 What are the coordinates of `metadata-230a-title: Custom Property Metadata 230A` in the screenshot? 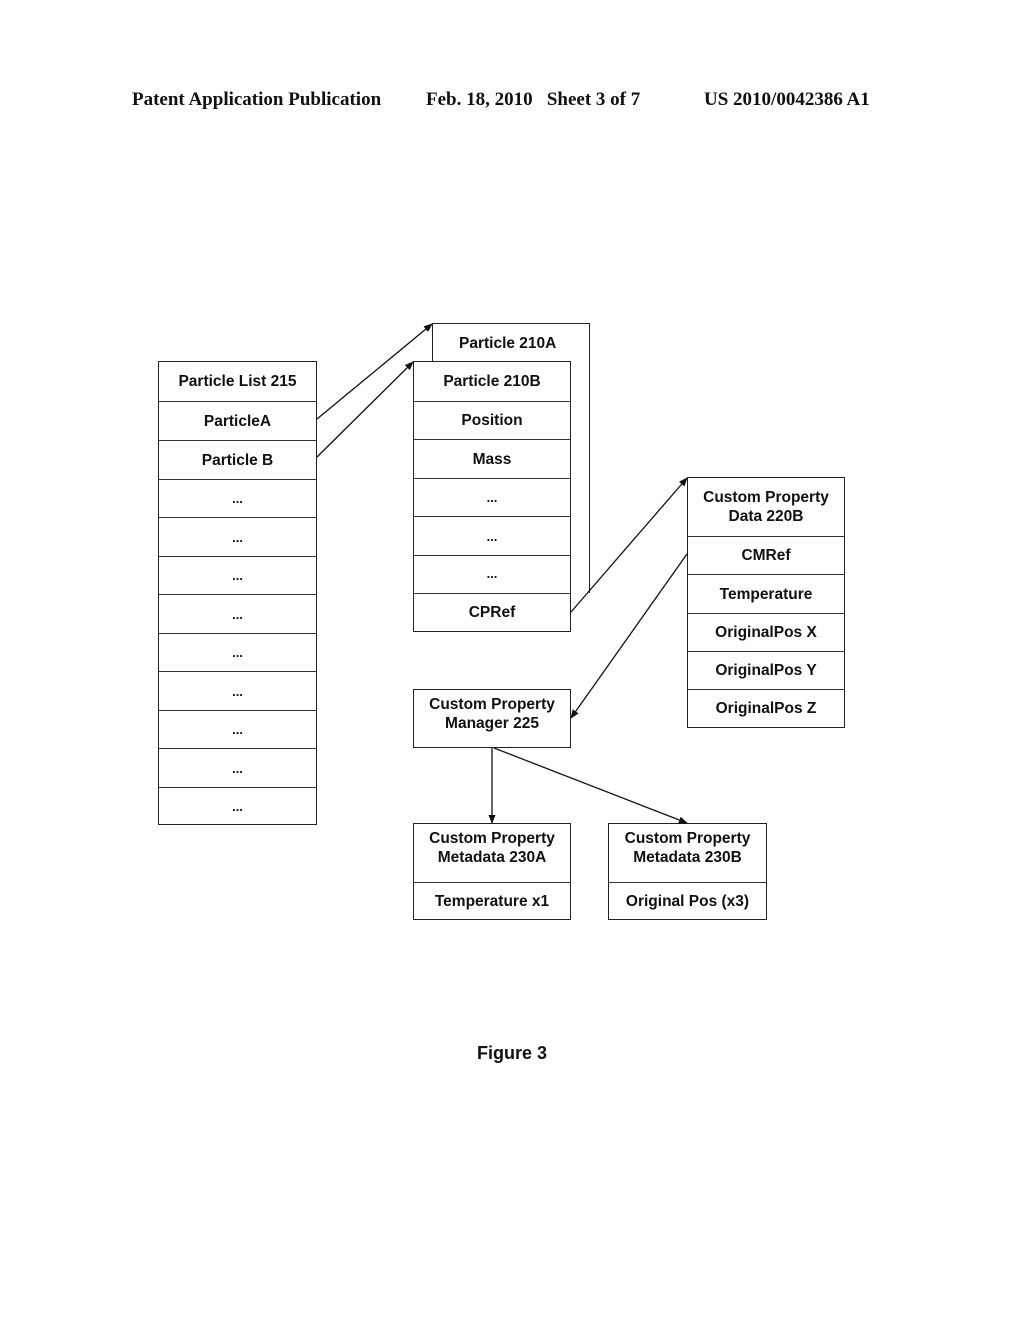 It's located at (492, 848).